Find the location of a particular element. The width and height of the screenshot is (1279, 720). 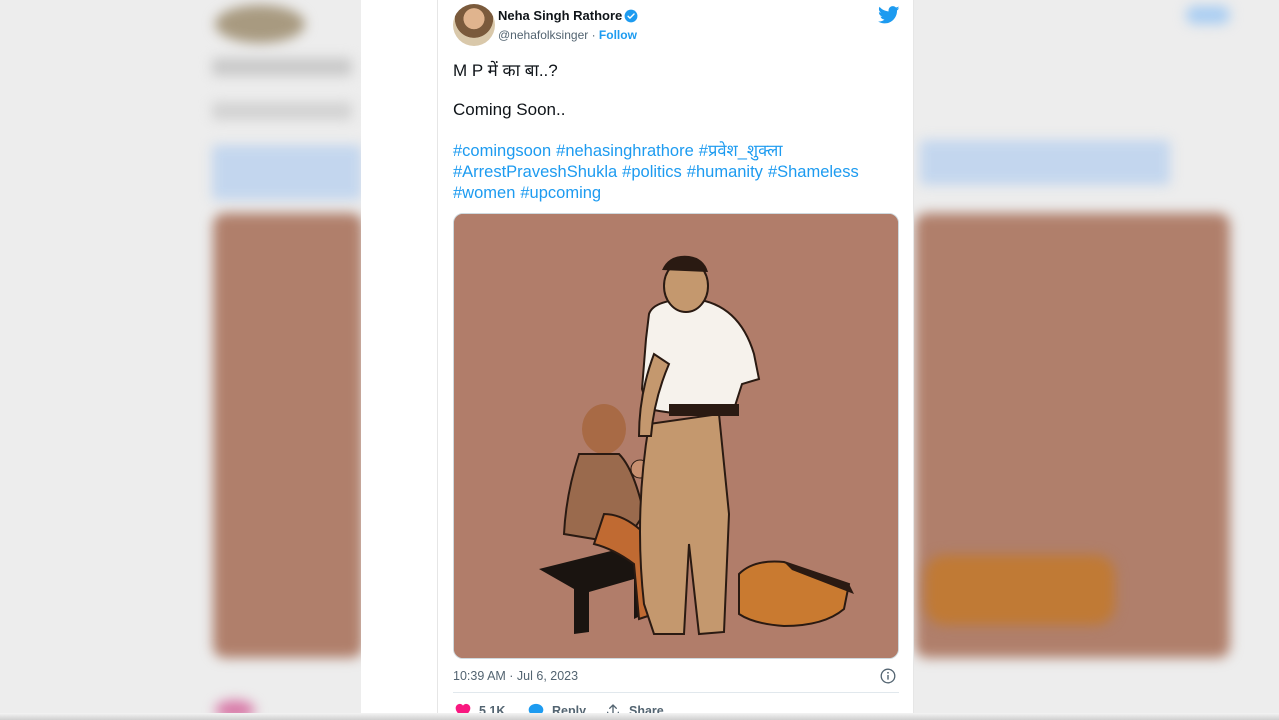

tweet-text-line2: Coming Soon.. is located at coordinates (509, 109).